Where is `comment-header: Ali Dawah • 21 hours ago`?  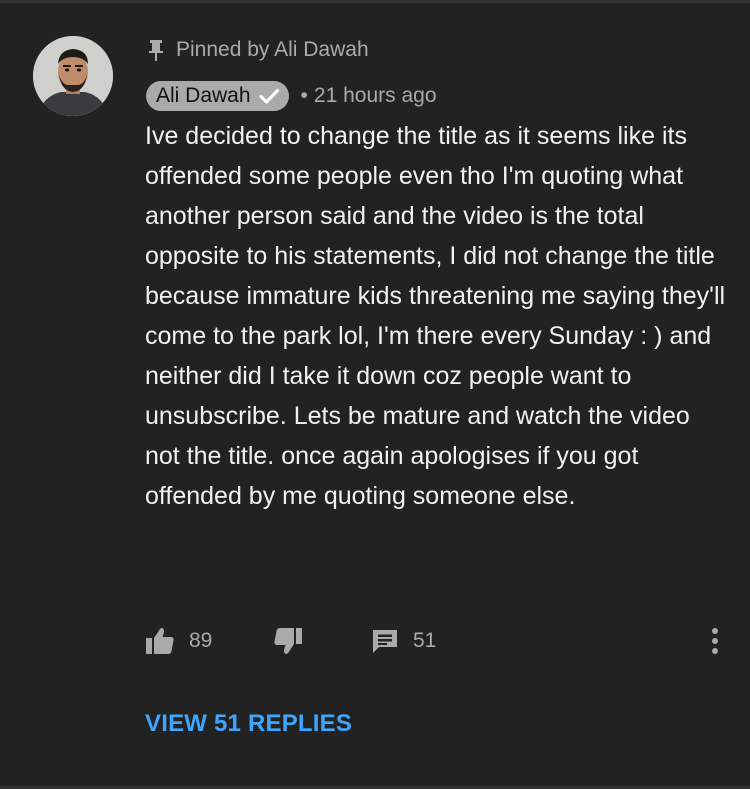 comment-header: Ali Dawah • 21 hours ago is located at coordinates (291, 96).